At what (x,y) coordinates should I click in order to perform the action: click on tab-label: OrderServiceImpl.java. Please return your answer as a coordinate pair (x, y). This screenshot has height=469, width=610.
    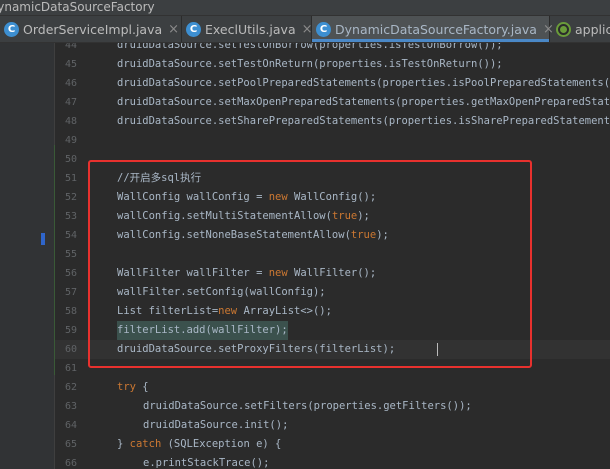
    Looking at the image, I should click on (93, 29).